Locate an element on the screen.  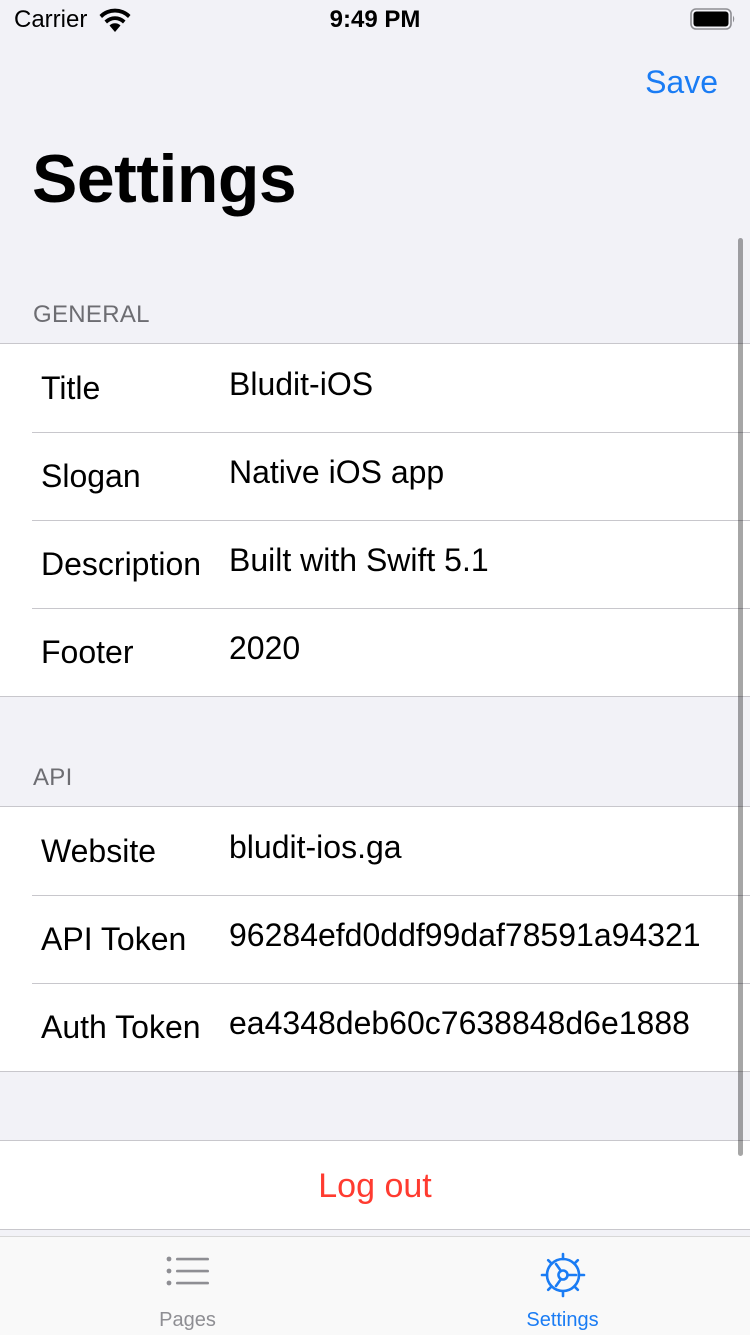
tab-label: Settings is located at coordinates (562, 1320).